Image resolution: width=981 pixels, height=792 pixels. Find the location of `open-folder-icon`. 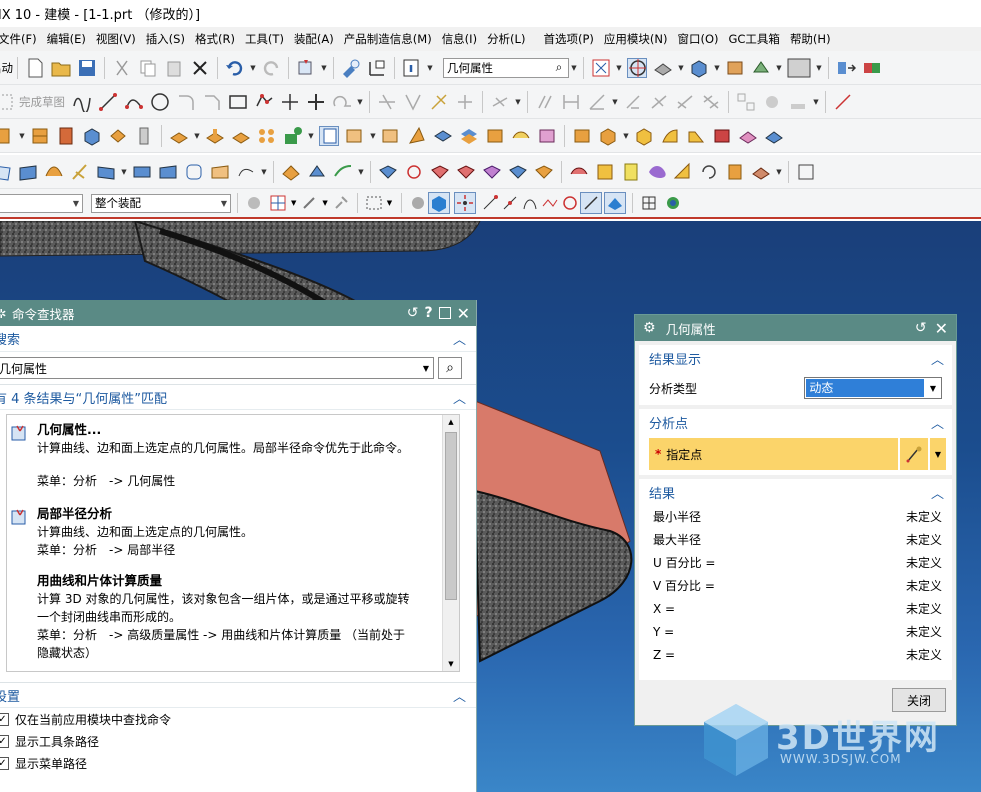

open-folder-icon is located at coordinates (61, 68).